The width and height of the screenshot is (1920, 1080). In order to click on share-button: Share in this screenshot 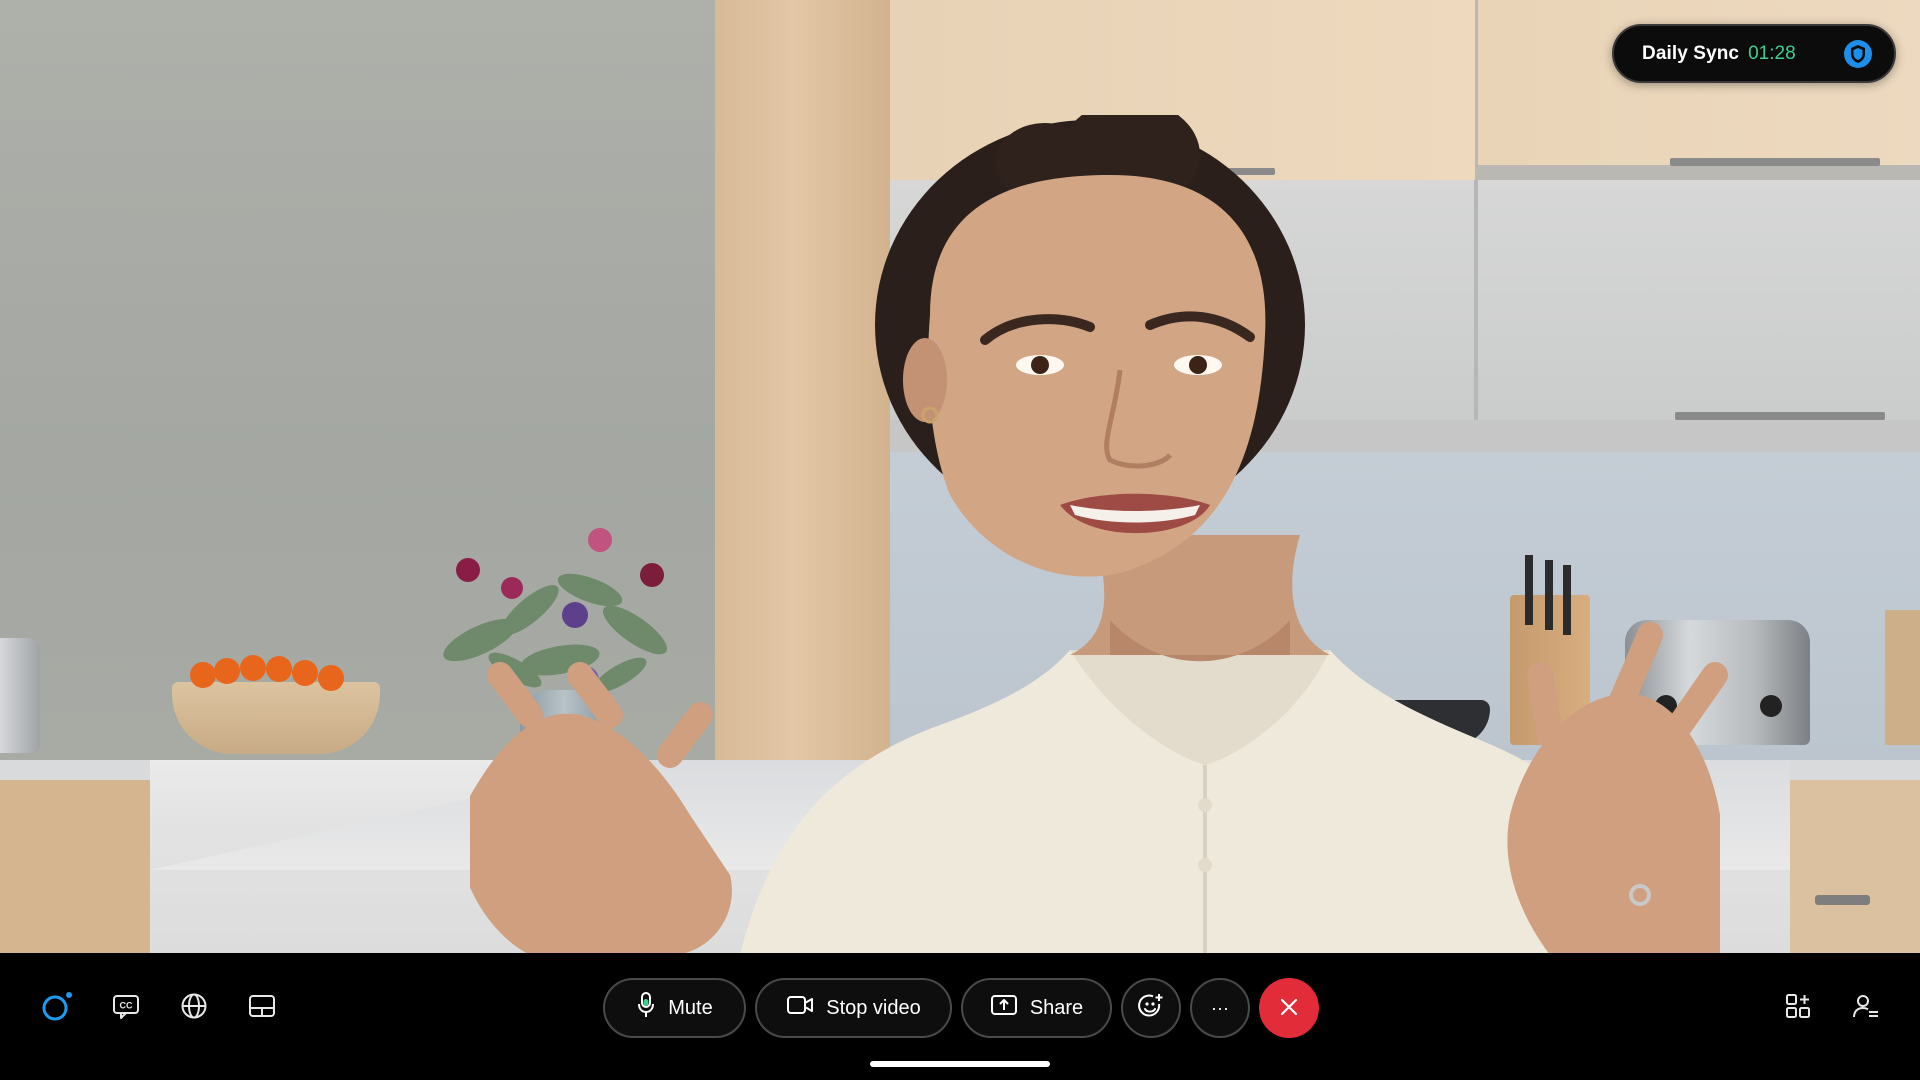, I will do `click(1036, 1008)`.